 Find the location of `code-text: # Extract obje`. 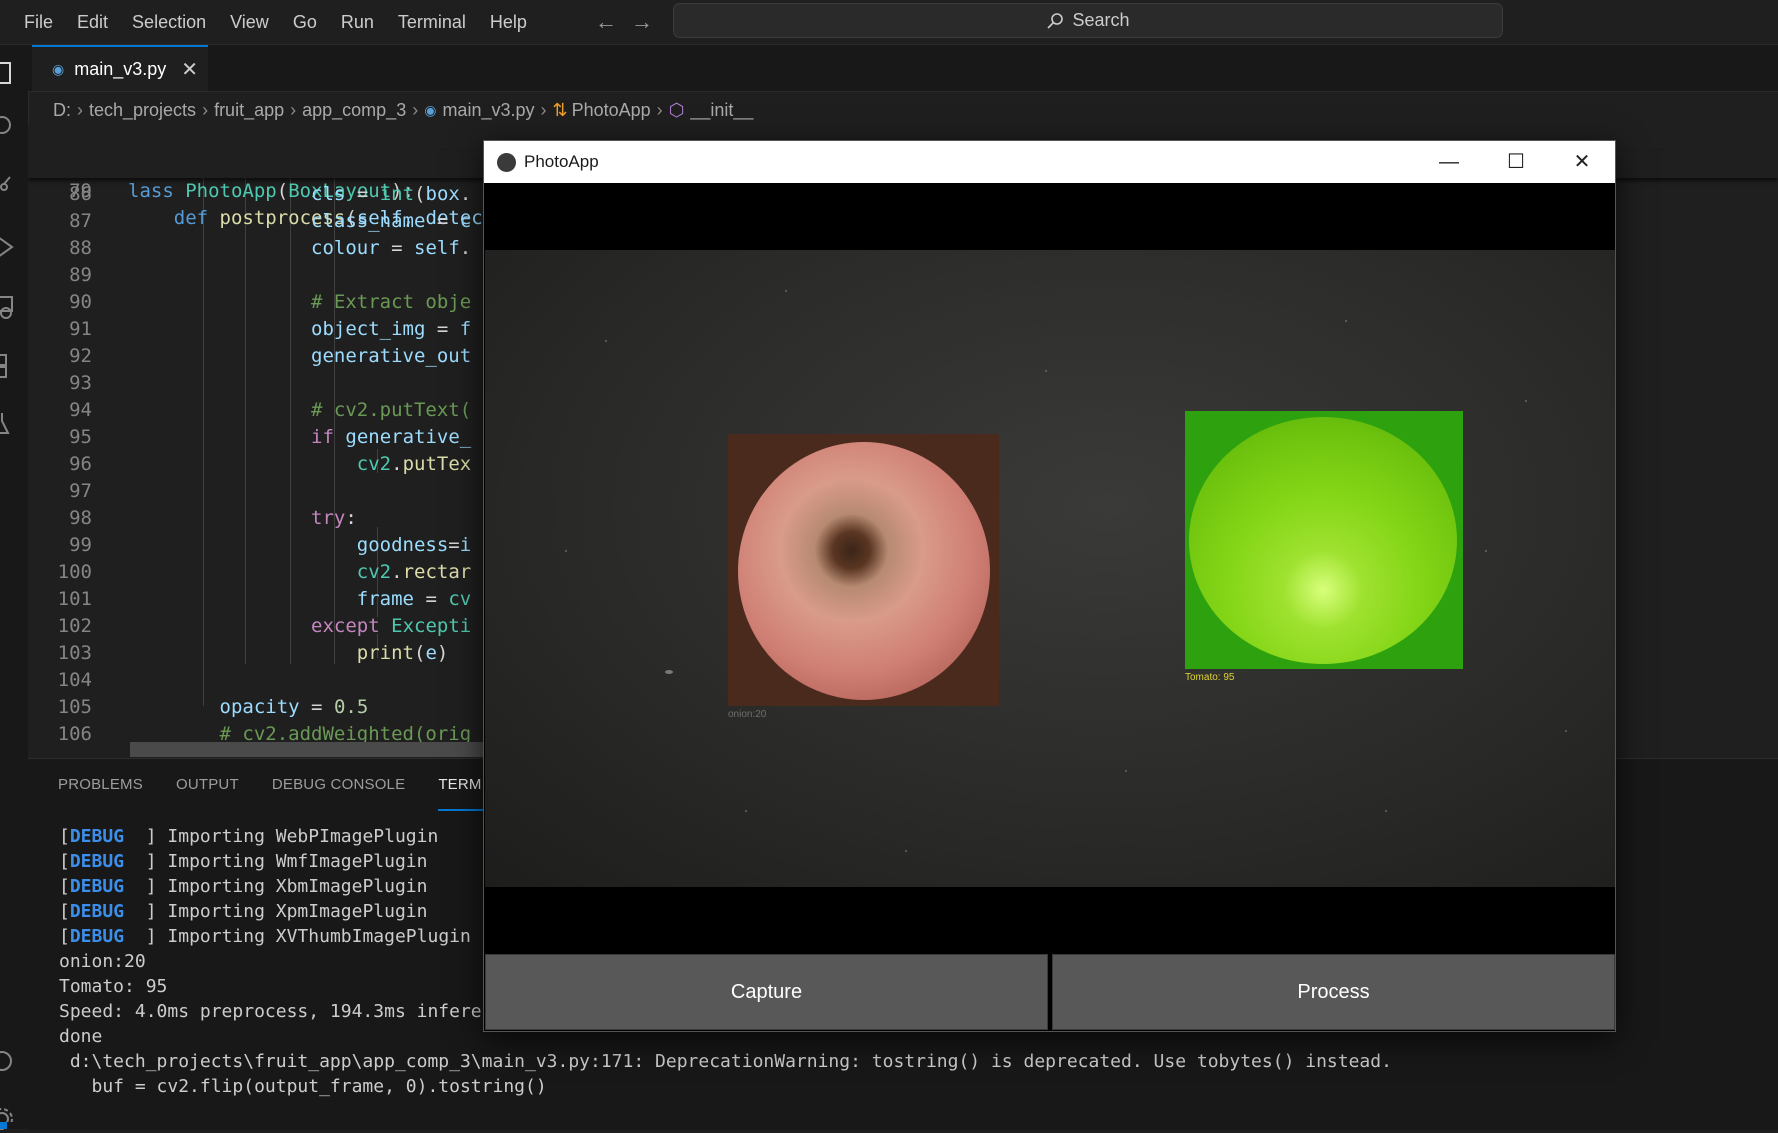

code-text: # Extract obje is located at coordinates (300, 302).